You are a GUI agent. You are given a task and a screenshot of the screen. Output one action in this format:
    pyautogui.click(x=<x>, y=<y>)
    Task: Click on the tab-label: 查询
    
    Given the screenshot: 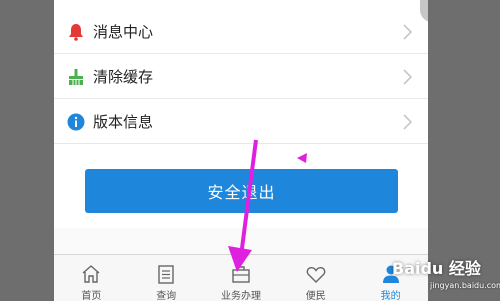 What is the action you would take?
    pyautogui.click(x=166, y=296)
    